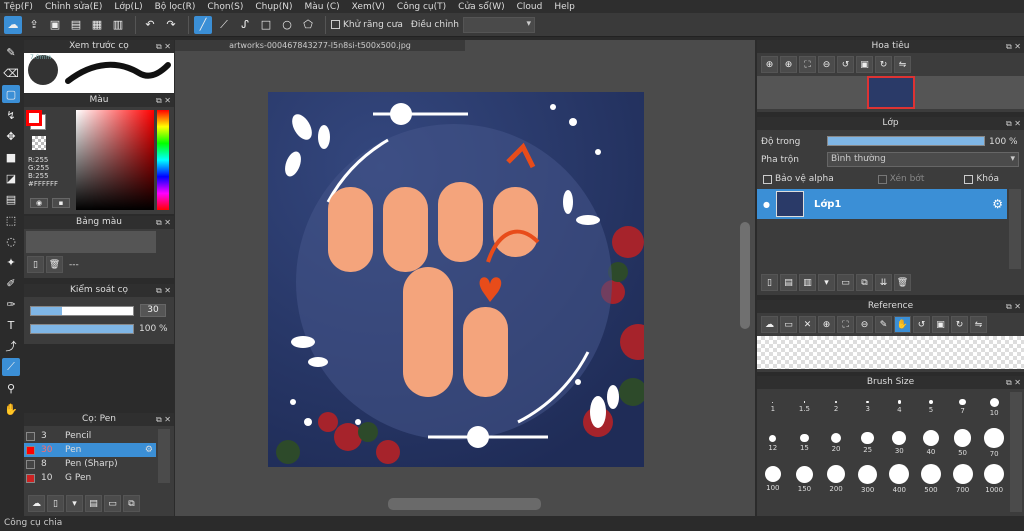  What do you see at coordinates (118, 25) in the screenshot?
I see `grid-icon: ▥` at bounding box center [118, 25].